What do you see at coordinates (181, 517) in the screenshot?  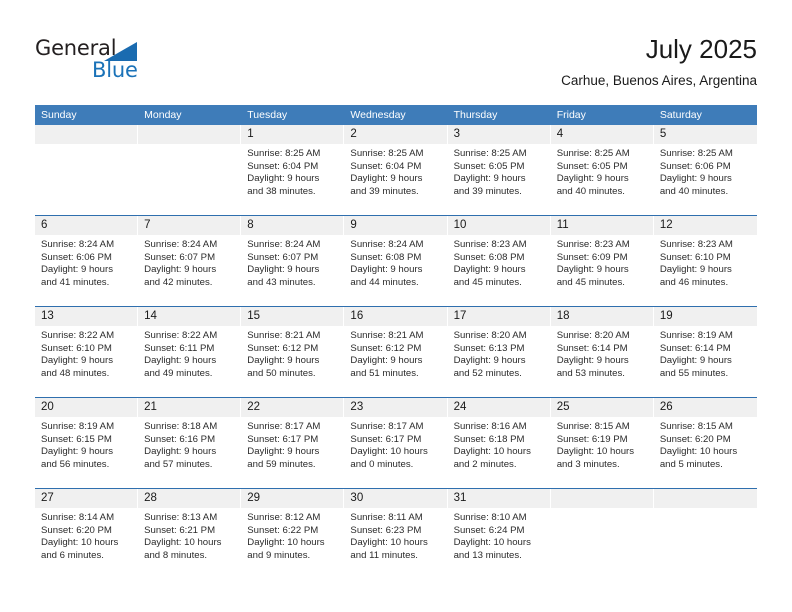 I see `sunrise-text: Sunrise: 8:13 AM` at bounding box center [181, 517].